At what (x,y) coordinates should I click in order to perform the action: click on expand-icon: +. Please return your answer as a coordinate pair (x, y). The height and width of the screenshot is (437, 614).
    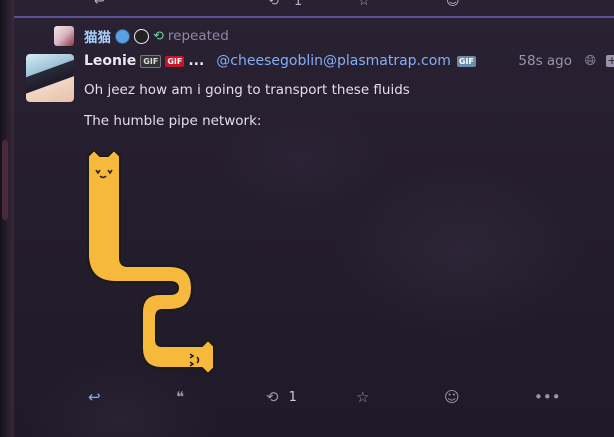
    Looking at the image, I should click on (610, 61).